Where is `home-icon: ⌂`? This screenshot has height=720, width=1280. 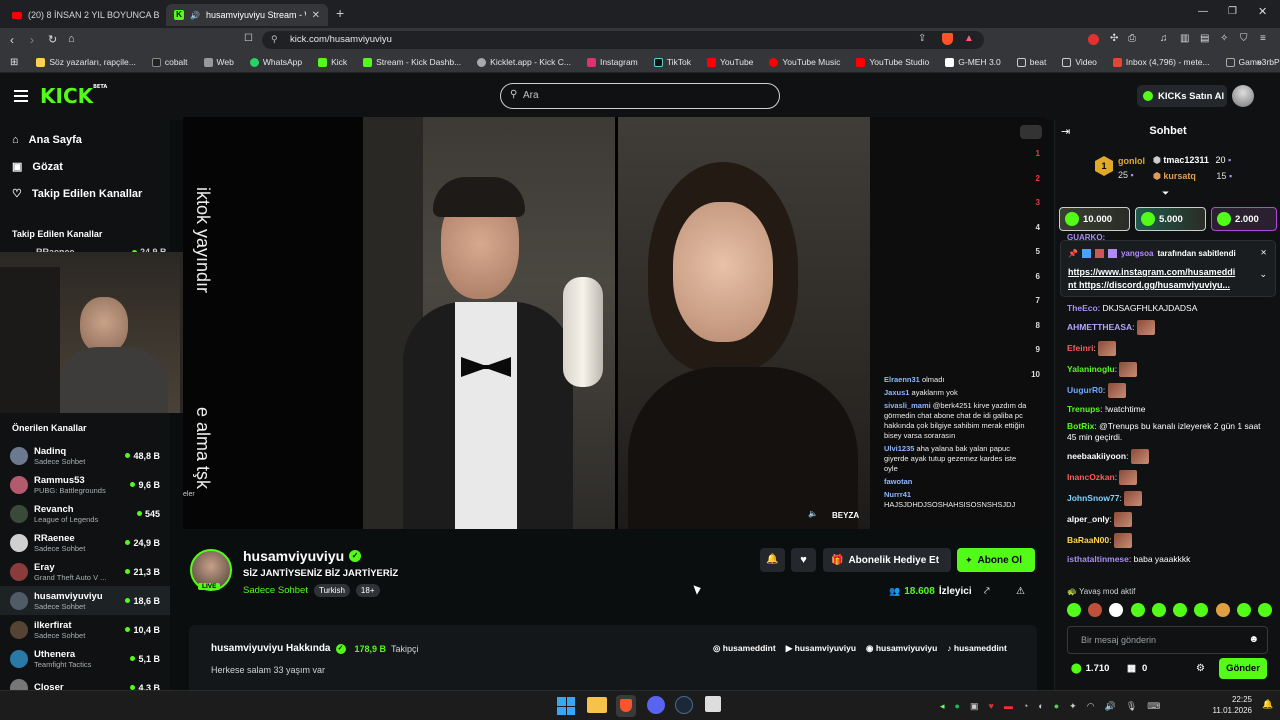
home-icon: ⌂ is located at coordinates (71, 39).